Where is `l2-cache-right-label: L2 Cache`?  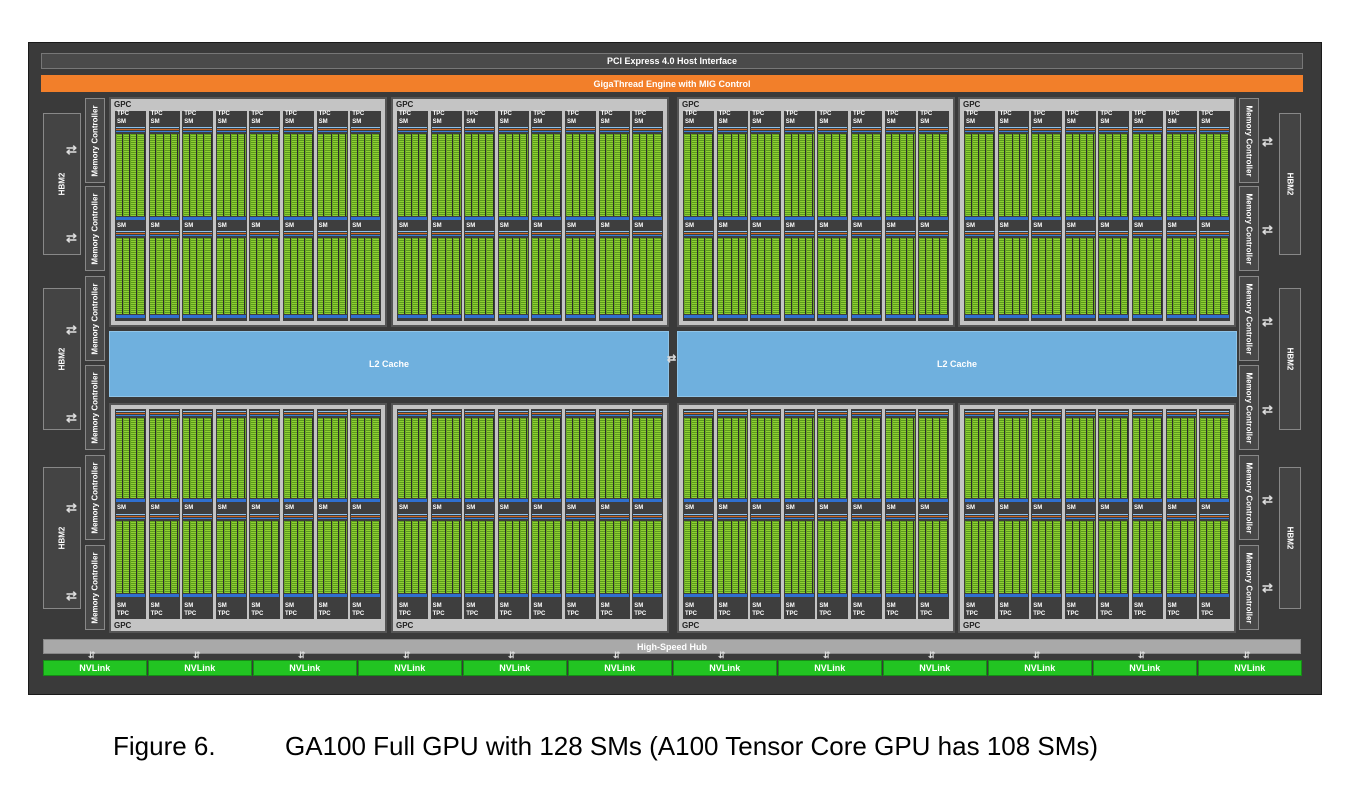 l2-cache-right-label: L2 Cache is located at coordinates (957, 364).